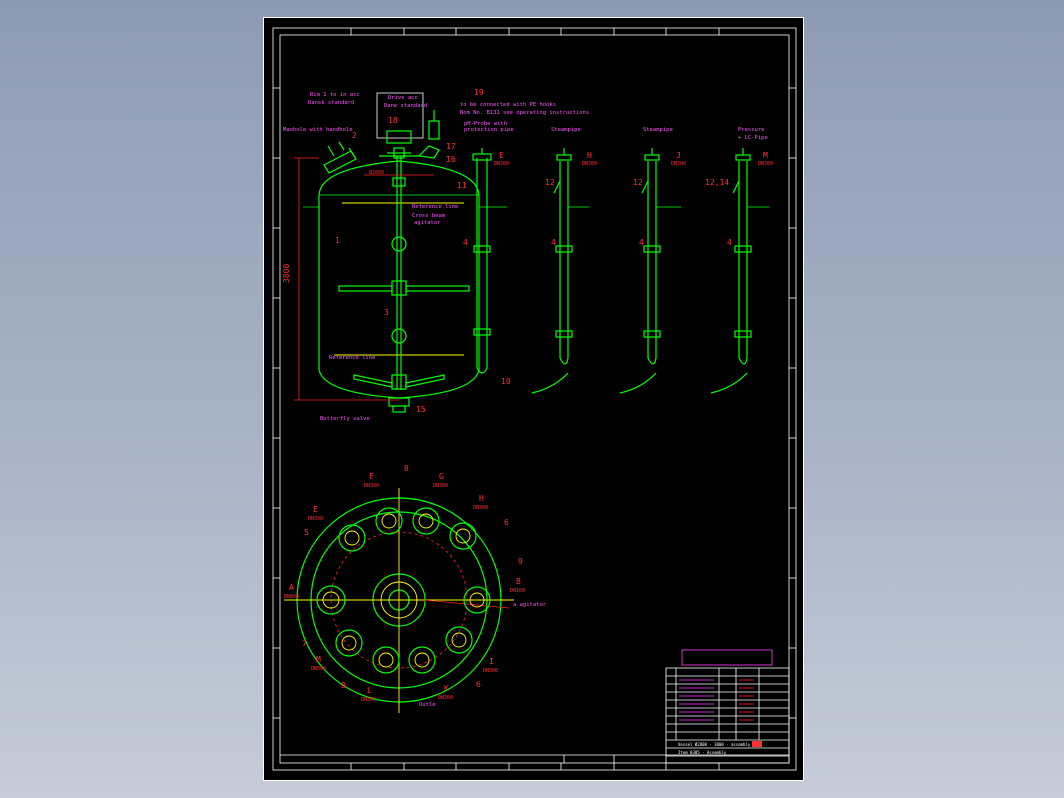 The width and height of the screenshot is (1064, 798). Describe the element at coordinates (315, 519) in the screenshot. I see `plan-dn-e: DN300` at that location.